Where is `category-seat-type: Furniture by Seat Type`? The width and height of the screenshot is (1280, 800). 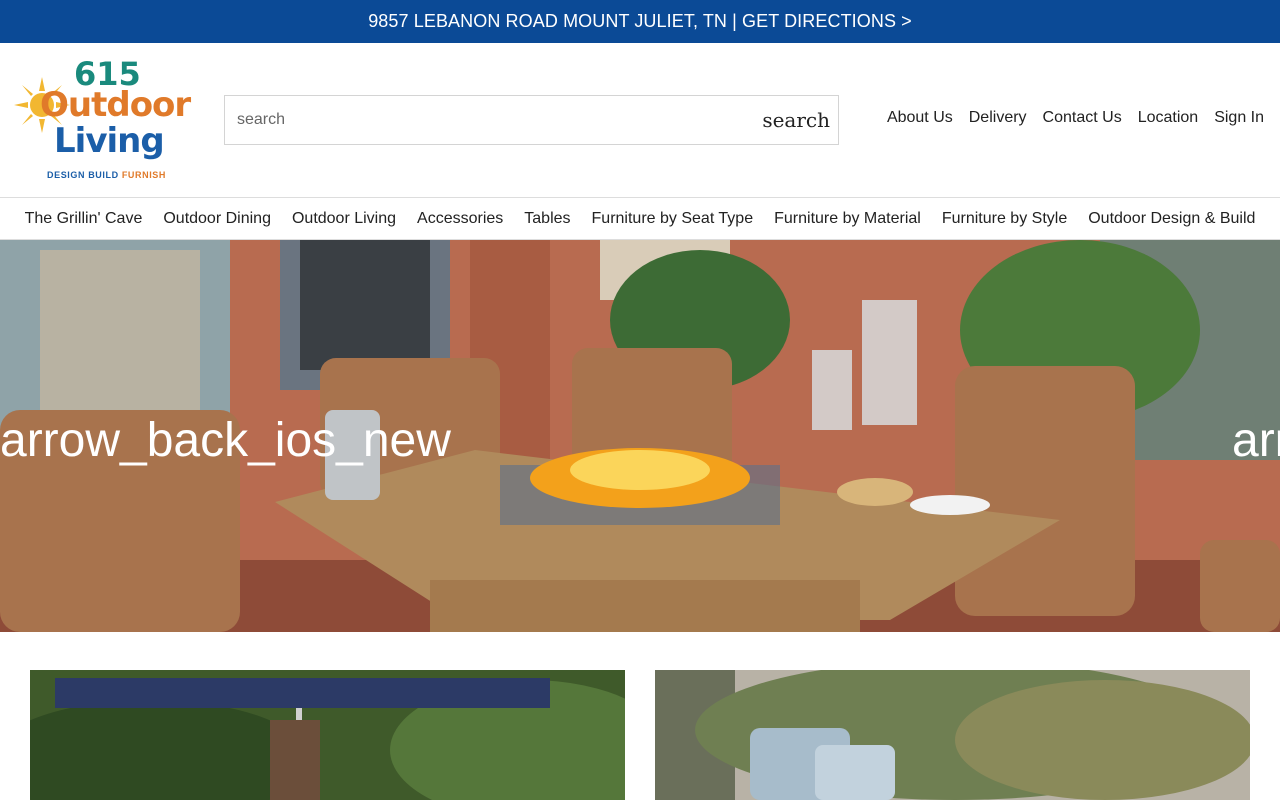
category-seat-type: Furniture by Seat Type is located at coordinates (673, 219).